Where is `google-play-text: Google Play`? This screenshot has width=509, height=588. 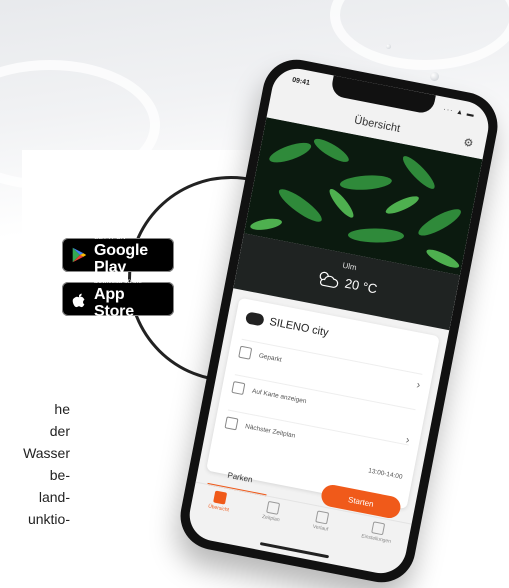 google-play-text: Google Play is located at coordinates (121, 258).